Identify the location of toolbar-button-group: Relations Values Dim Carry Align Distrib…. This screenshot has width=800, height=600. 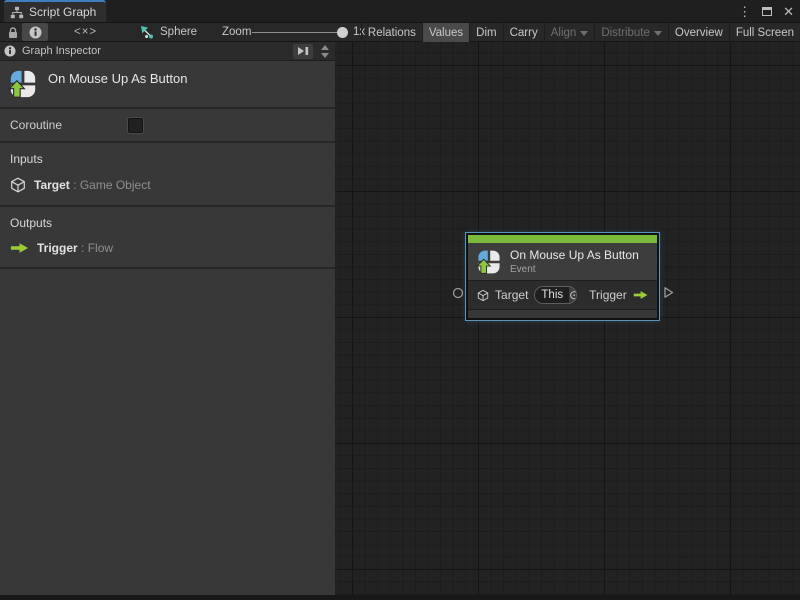
(580, 32).